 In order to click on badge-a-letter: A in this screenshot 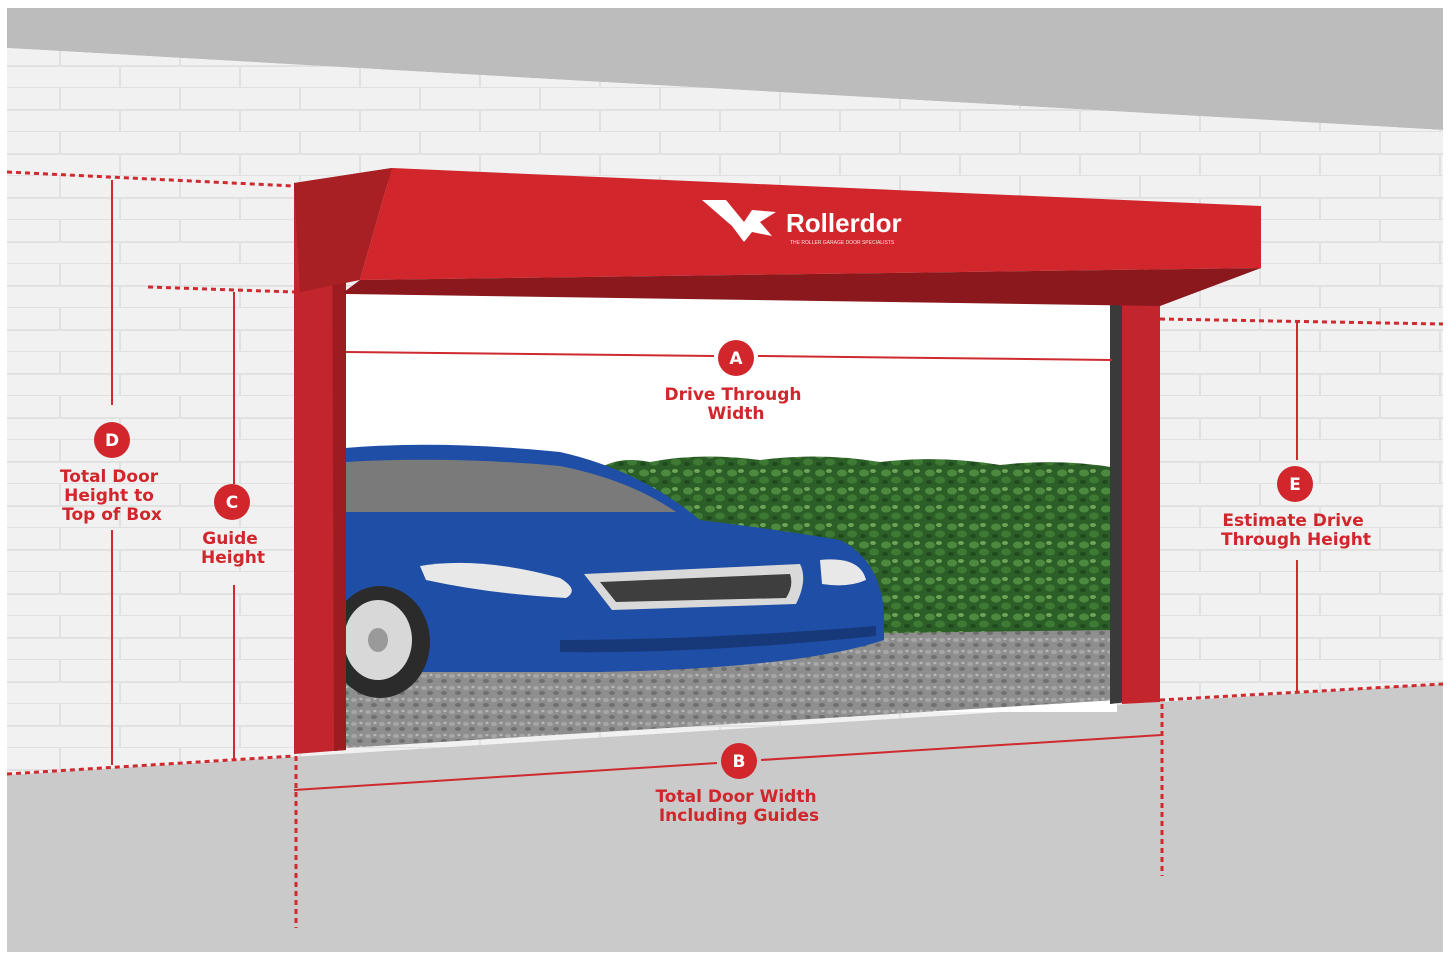, I will do `click(736, 359)`.